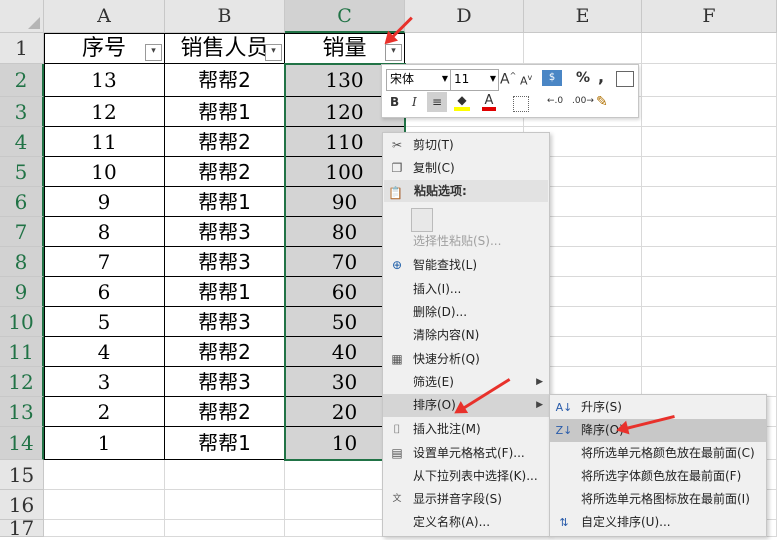 The image size is (777, 540). What do you see at coordinates (526, 80) in the screenshot?
I see `decrease-font-button: Av` at bounding box center [526, 80].